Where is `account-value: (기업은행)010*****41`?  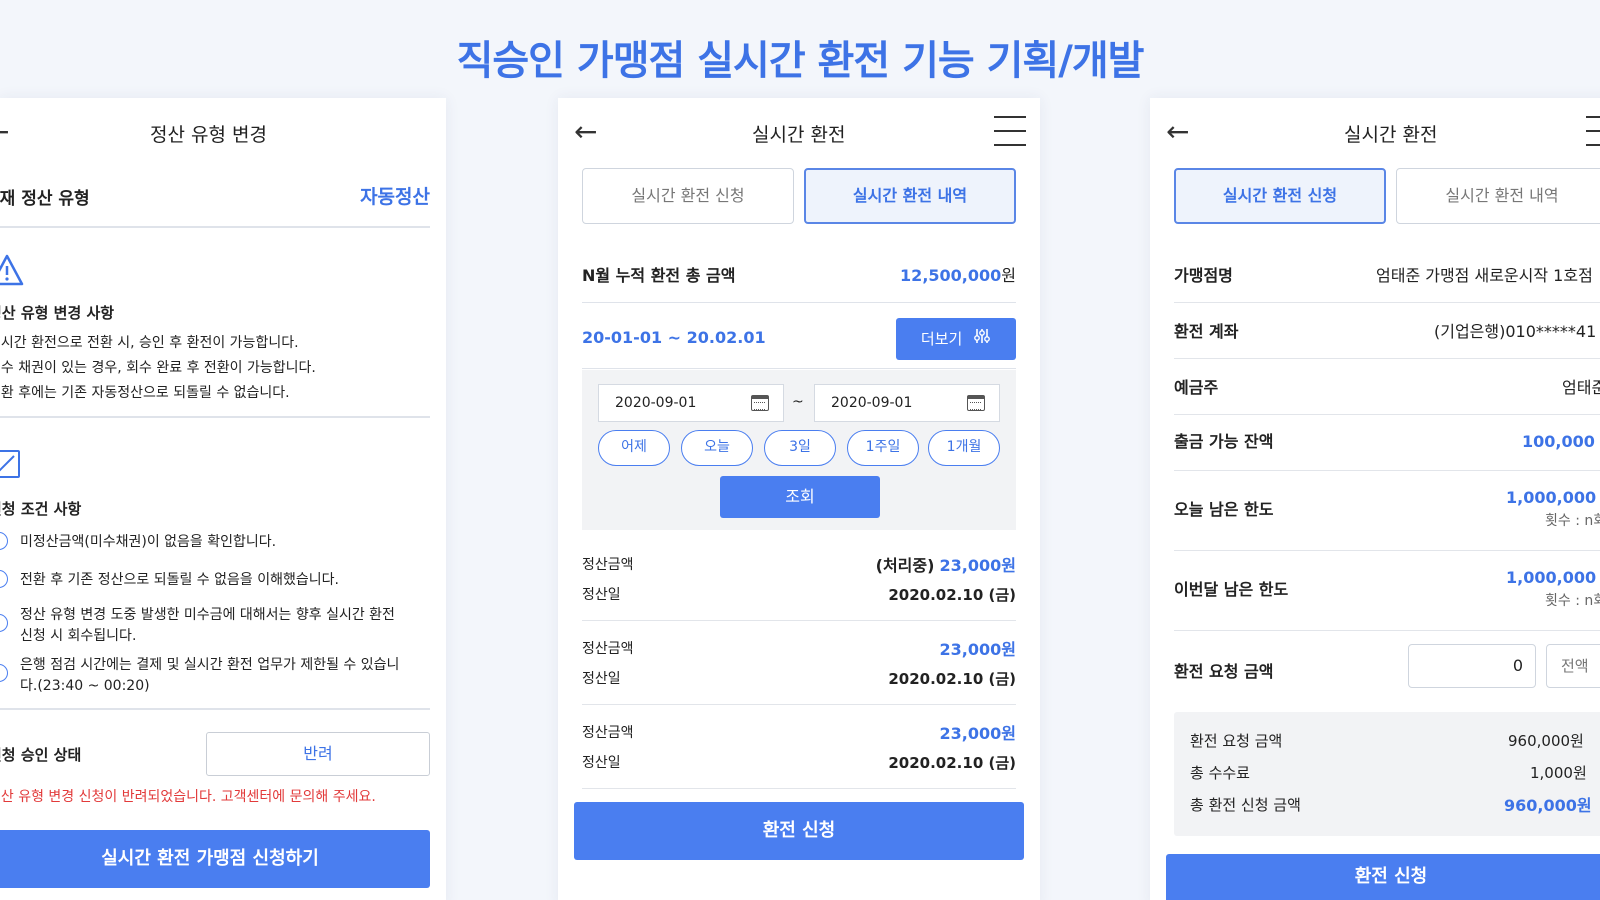
account-value: (기업은행)010*****41 is located at coordinates (1515, 331).